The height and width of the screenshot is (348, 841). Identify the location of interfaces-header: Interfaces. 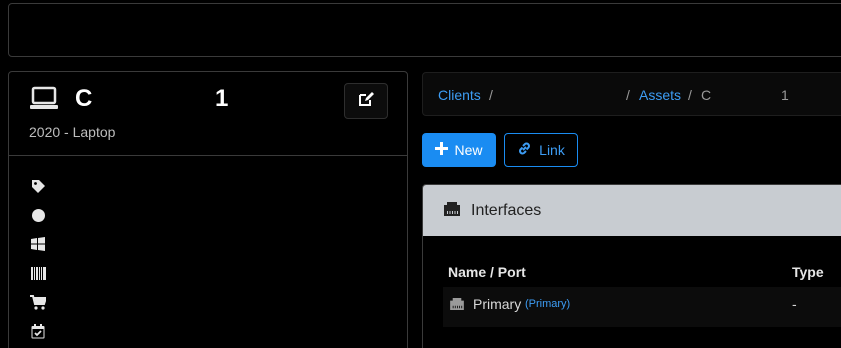
(632, 210).